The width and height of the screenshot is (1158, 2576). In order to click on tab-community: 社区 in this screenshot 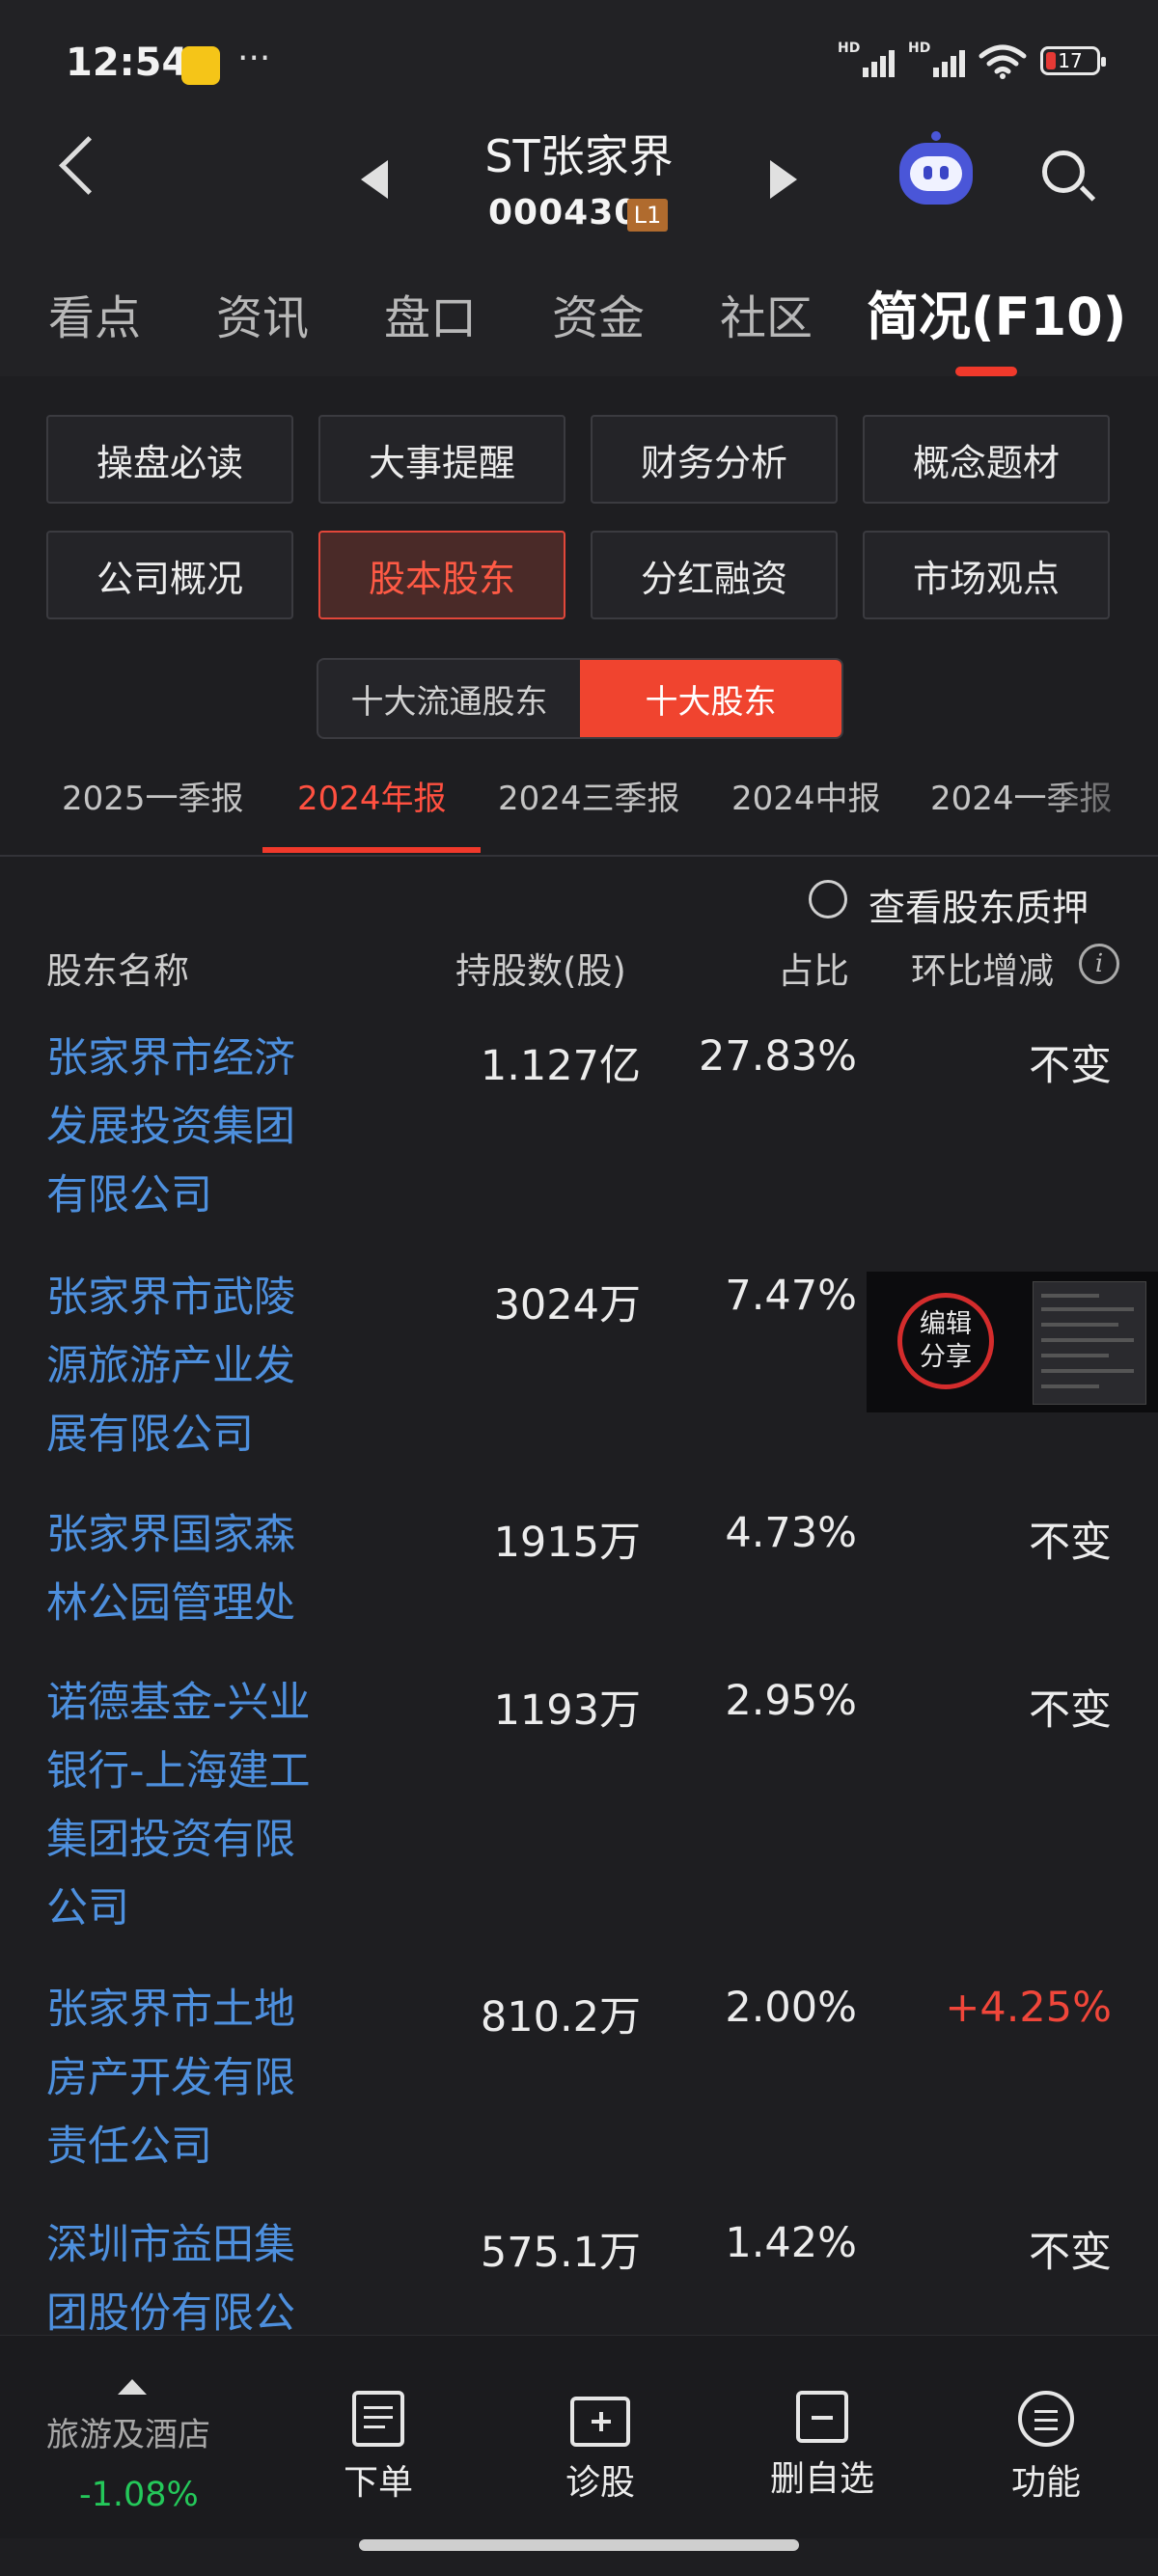, I will do `click(766, 313)`.